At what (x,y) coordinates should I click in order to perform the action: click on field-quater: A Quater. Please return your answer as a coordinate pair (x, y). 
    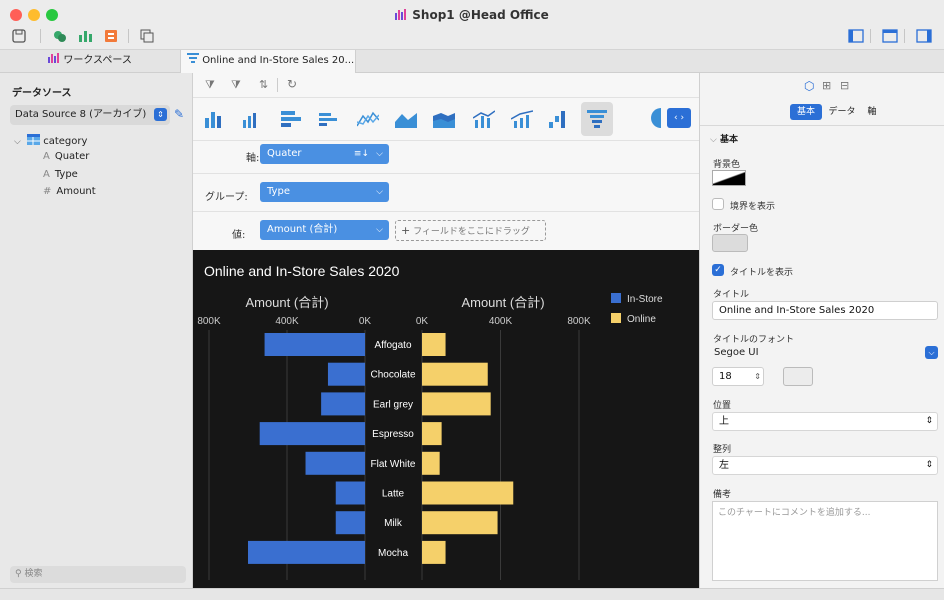
    Looking at the image, I should click on (66, 156).